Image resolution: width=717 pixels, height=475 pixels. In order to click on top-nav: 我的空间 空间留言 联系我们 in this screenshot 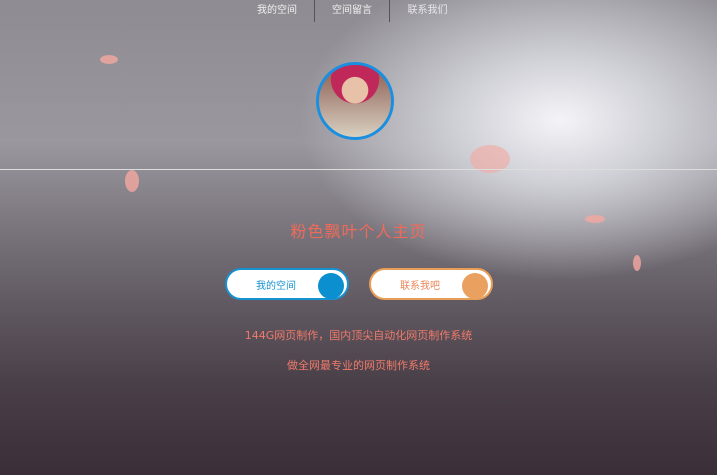, I will do `click(352, 11)`.